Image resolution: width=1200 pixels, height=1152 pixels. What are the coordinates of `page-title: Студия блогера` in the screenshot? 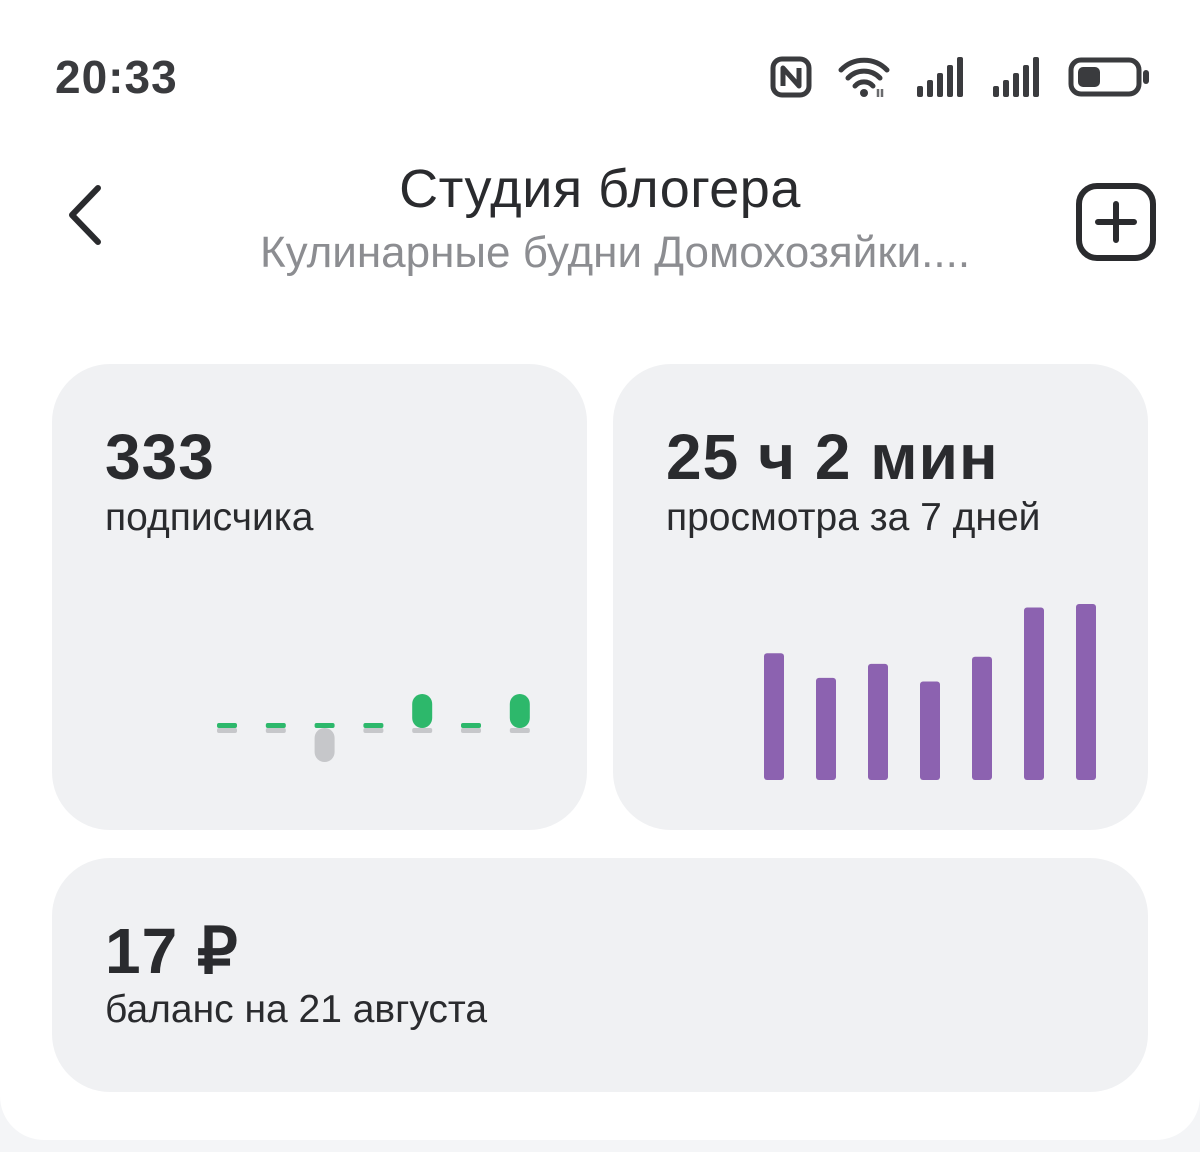 It's located at (600, 189).